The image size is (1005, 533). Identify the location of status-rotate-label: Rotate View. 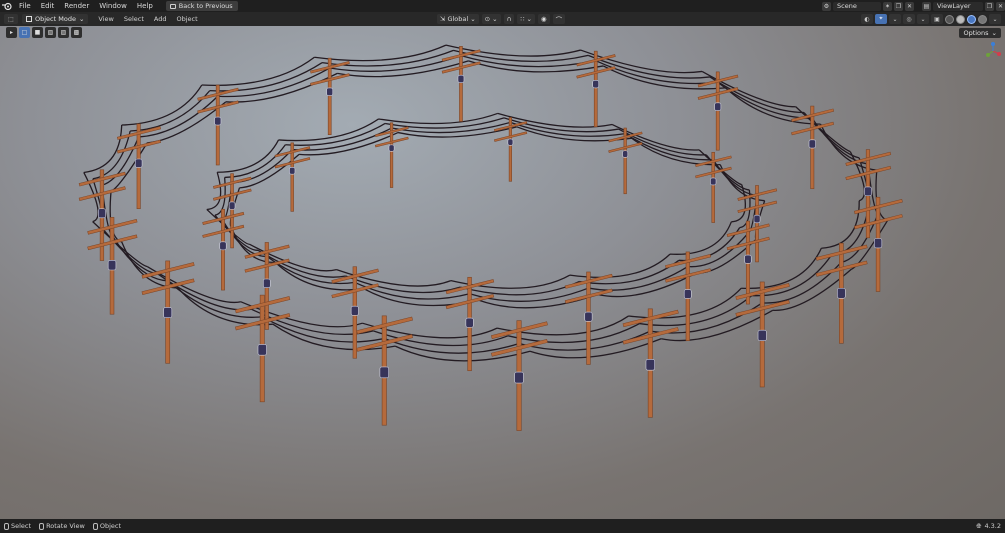
(65, 526).